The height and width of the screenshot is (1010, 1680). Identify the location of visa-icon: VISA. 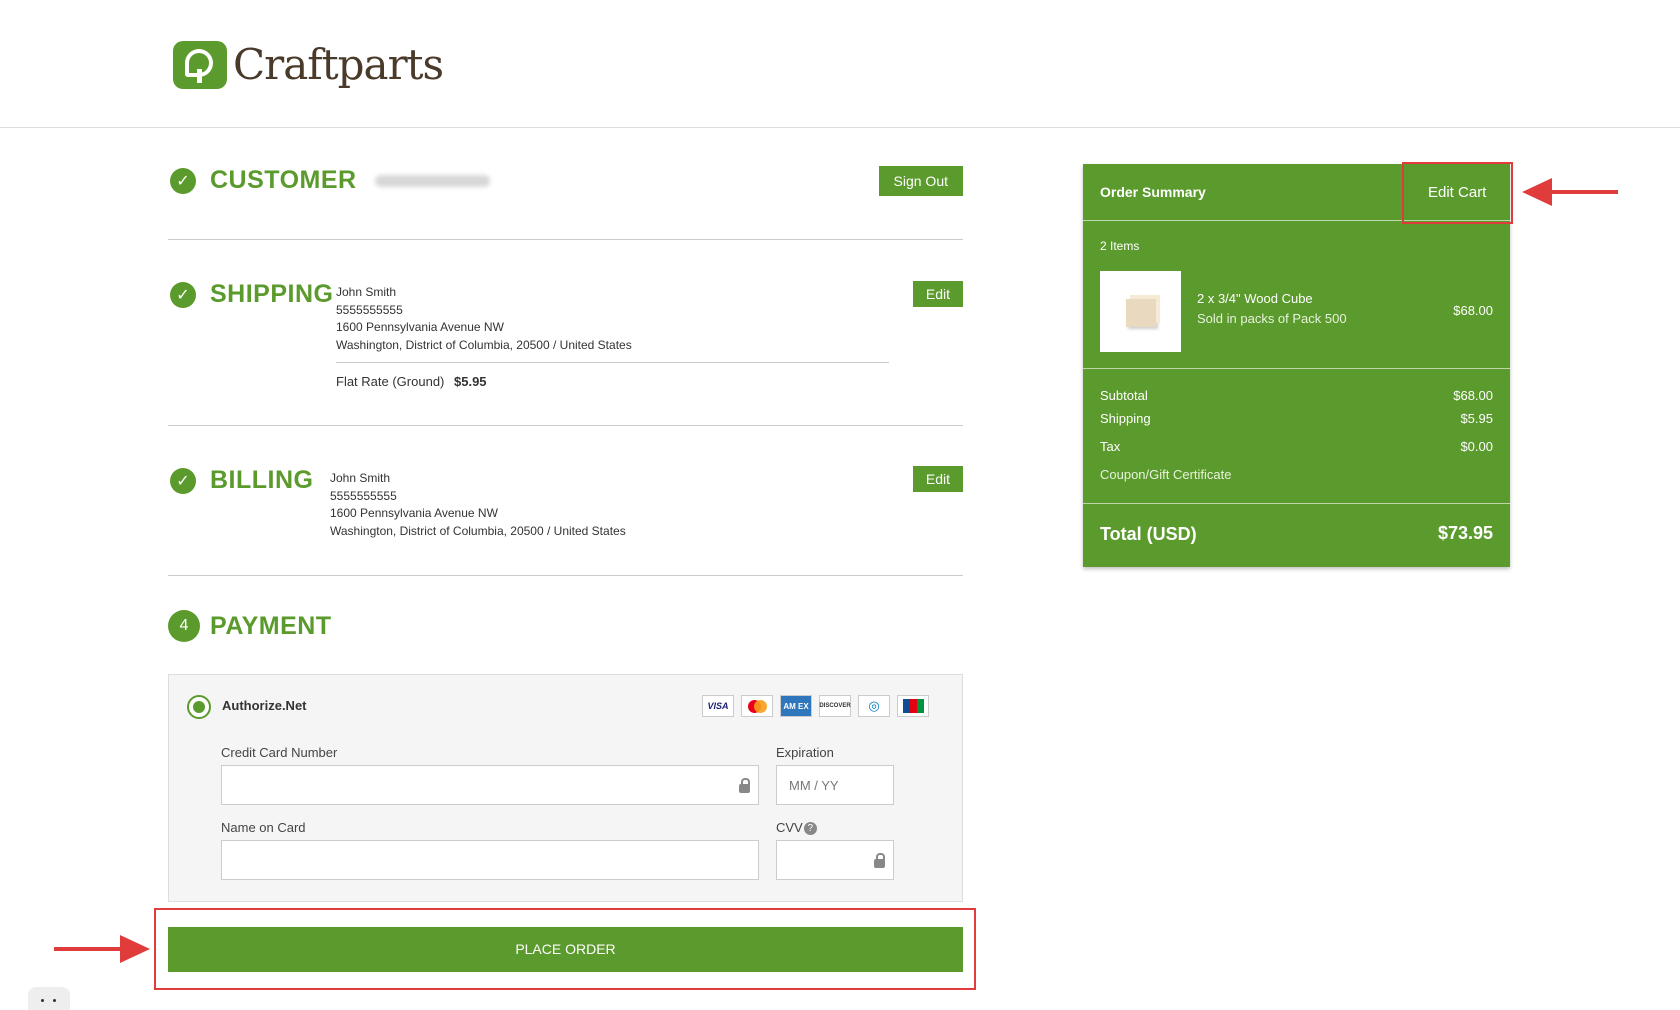
(718, 706).